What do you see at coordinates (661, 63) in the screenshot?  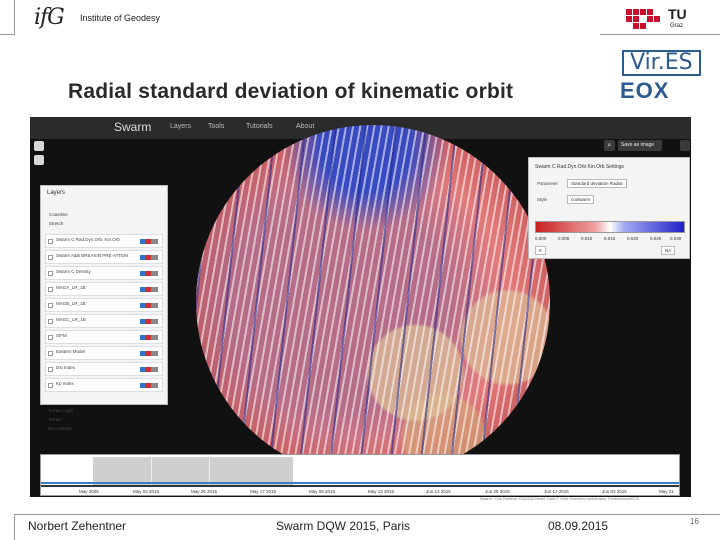 I see `vires-logo: Vir.ES` at bounding box center [661, 63].